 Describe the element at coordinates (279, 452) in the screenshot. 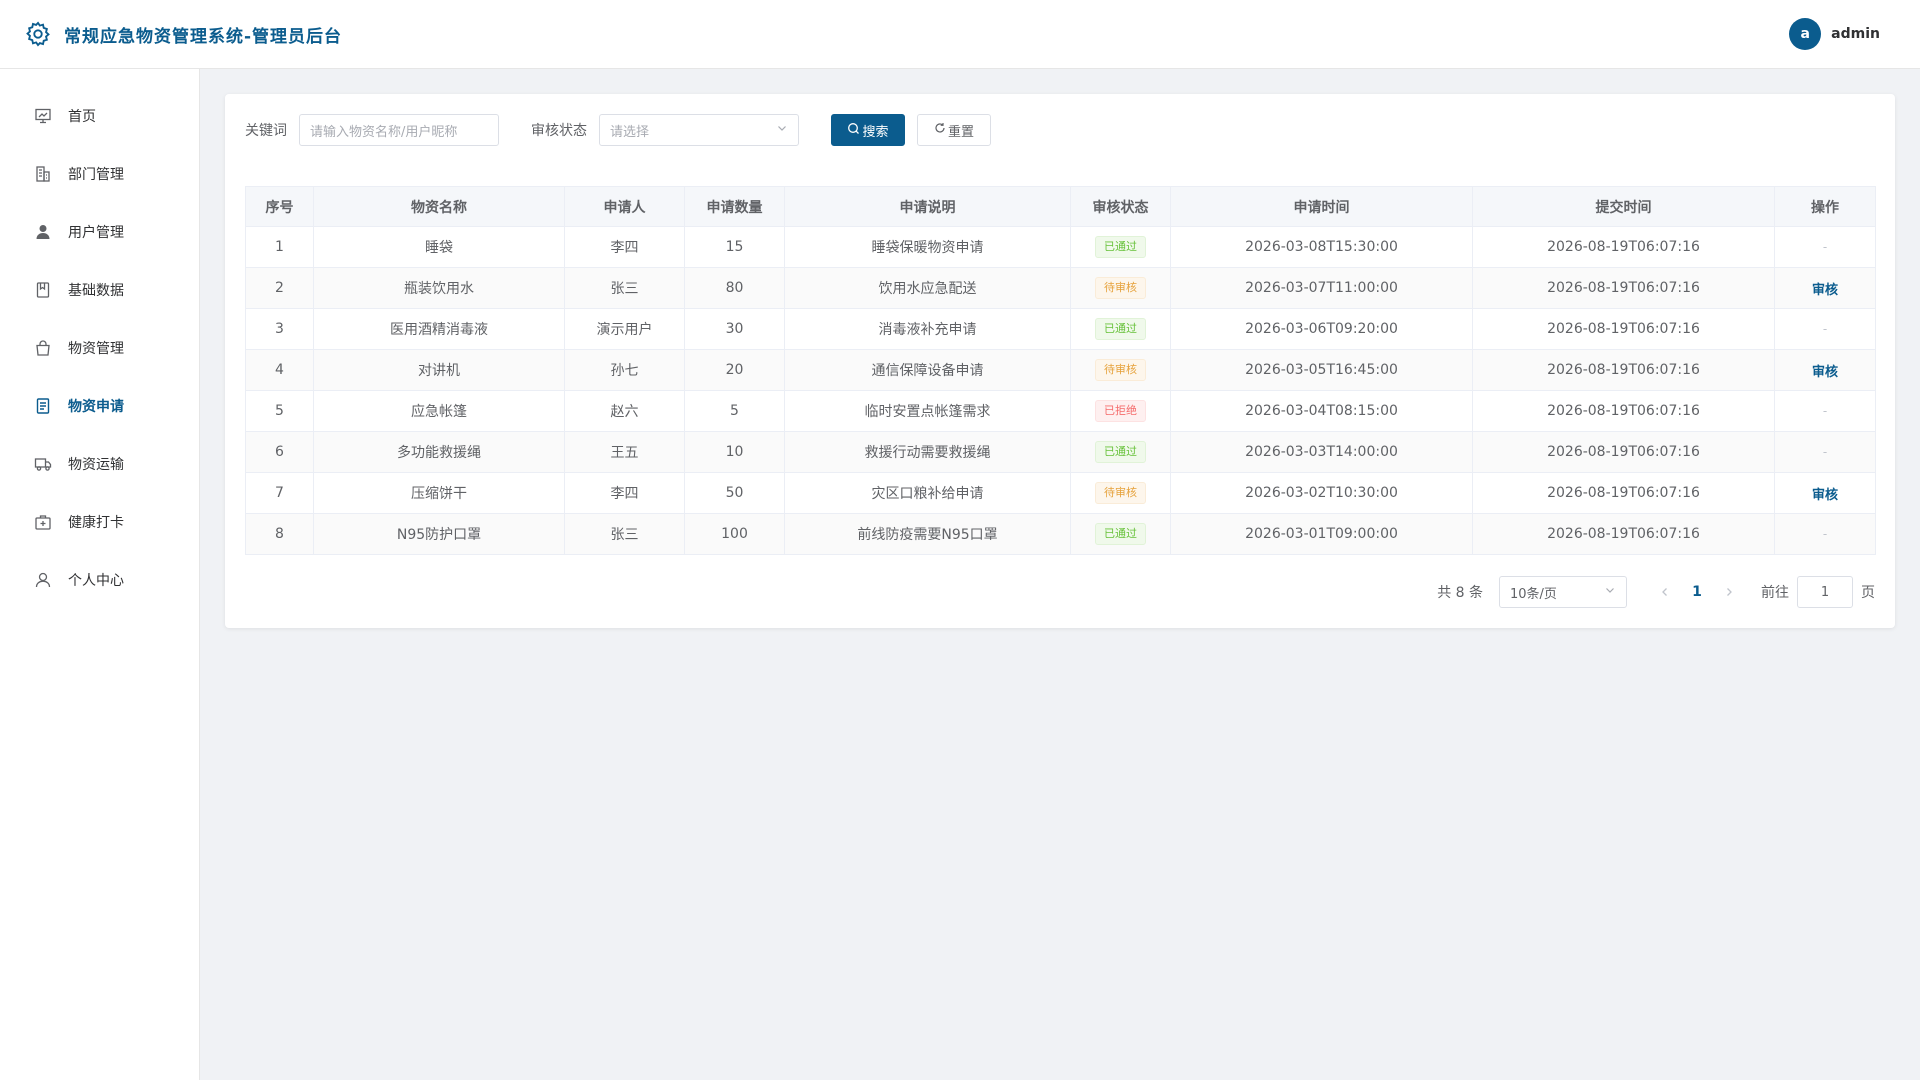

I see `row-index-cell: 6` at that location.